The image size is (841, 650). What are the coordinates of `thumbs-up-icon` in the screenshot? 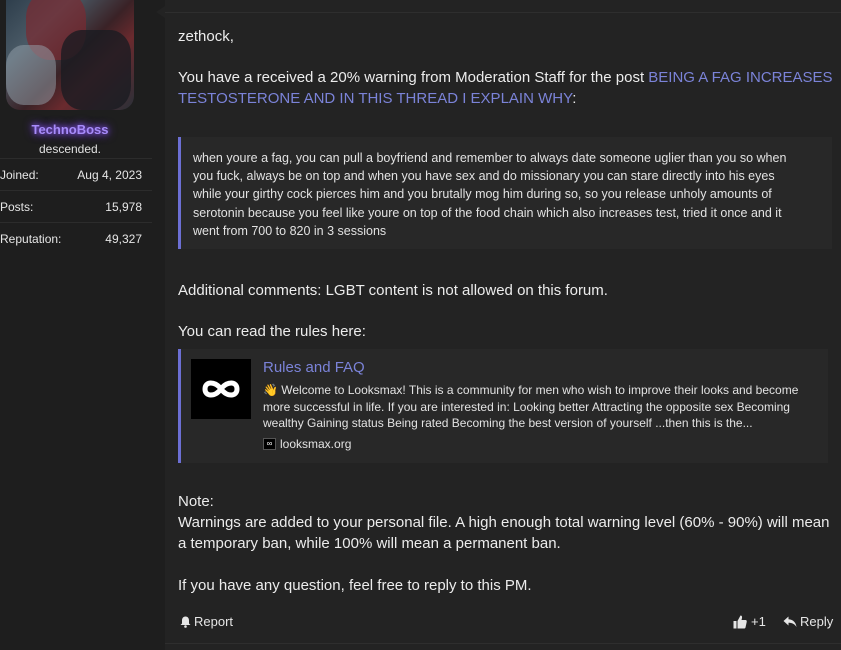 It's located at (740, 621).